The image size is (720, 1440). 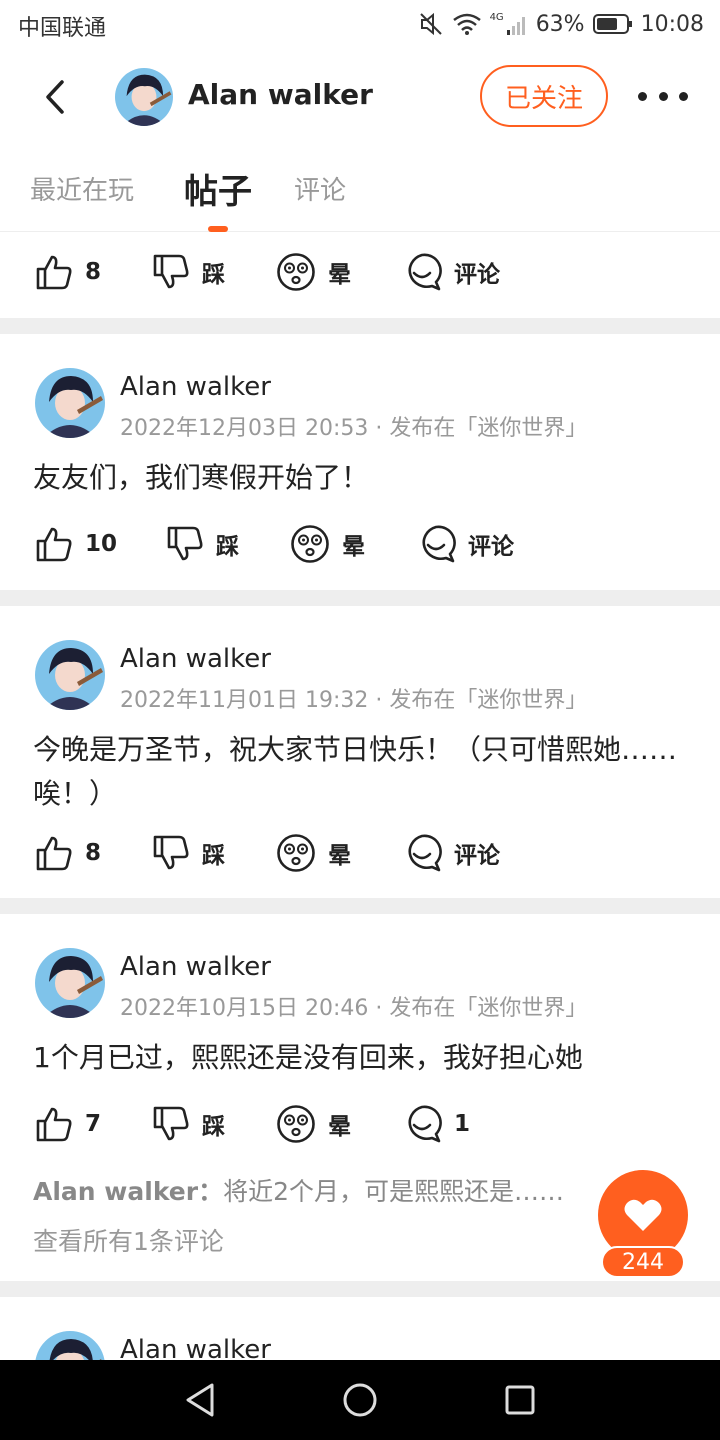 I want to click on profile-header: Alan walker 已关注, so click(x=360, y=96).